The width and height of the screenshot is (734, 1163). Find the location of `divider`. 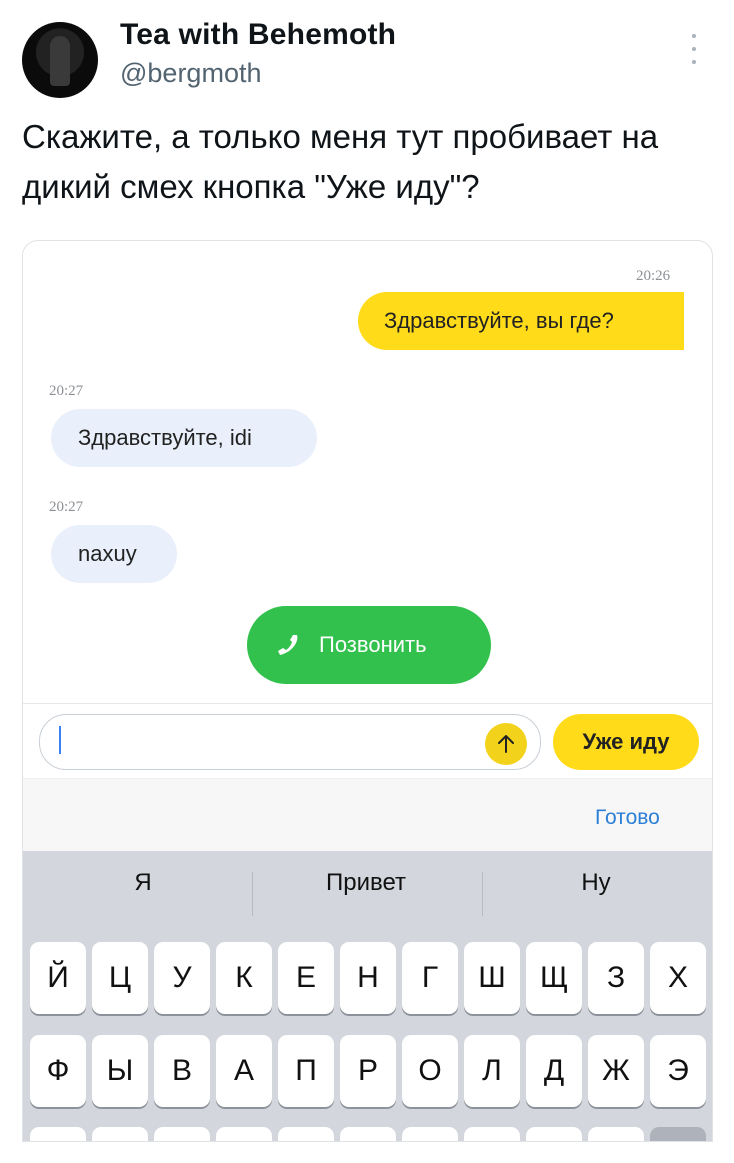

divider is located at coordinates (367, 703).